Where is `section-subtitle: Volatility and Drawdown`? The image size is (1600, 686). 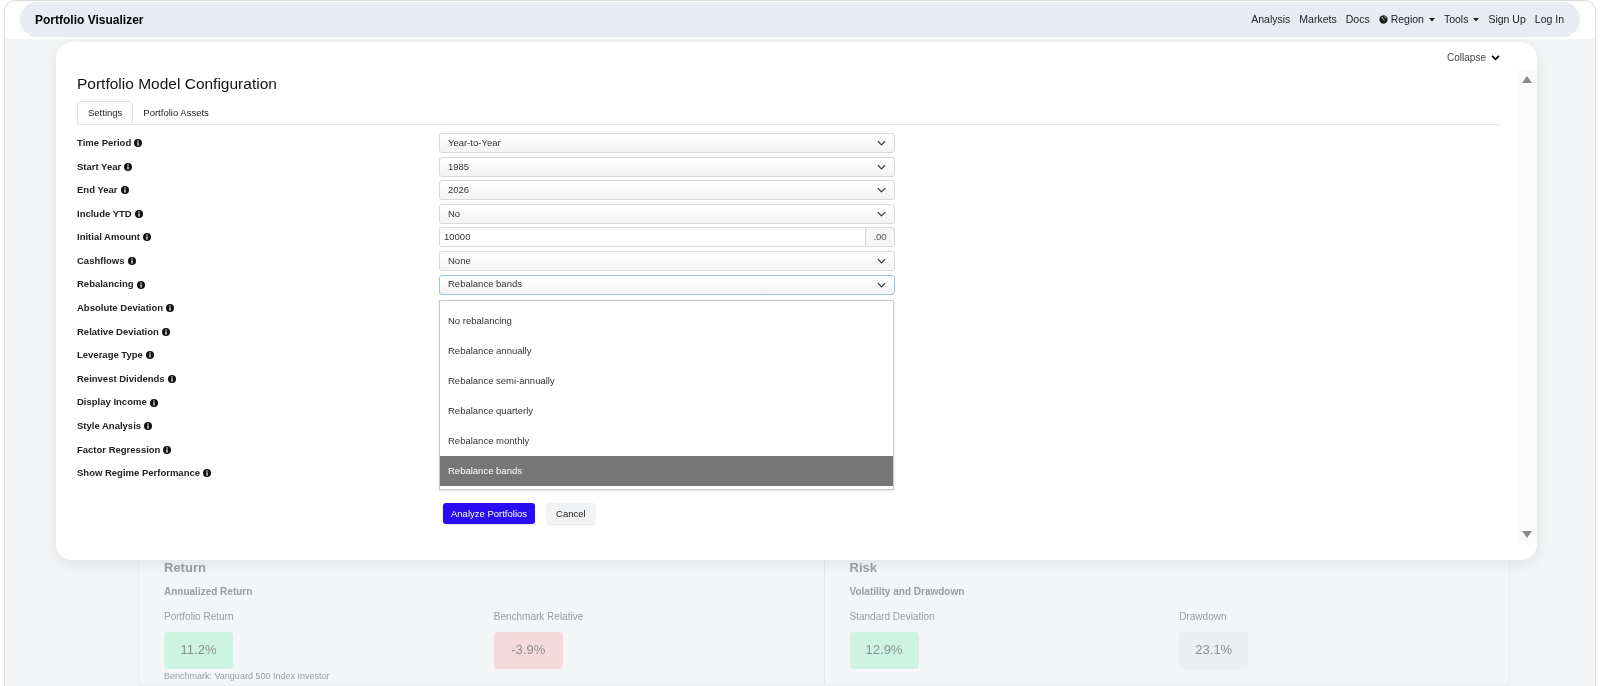
section-subtitle: Volatility and Drawdown is located at coordinates (907, 591).